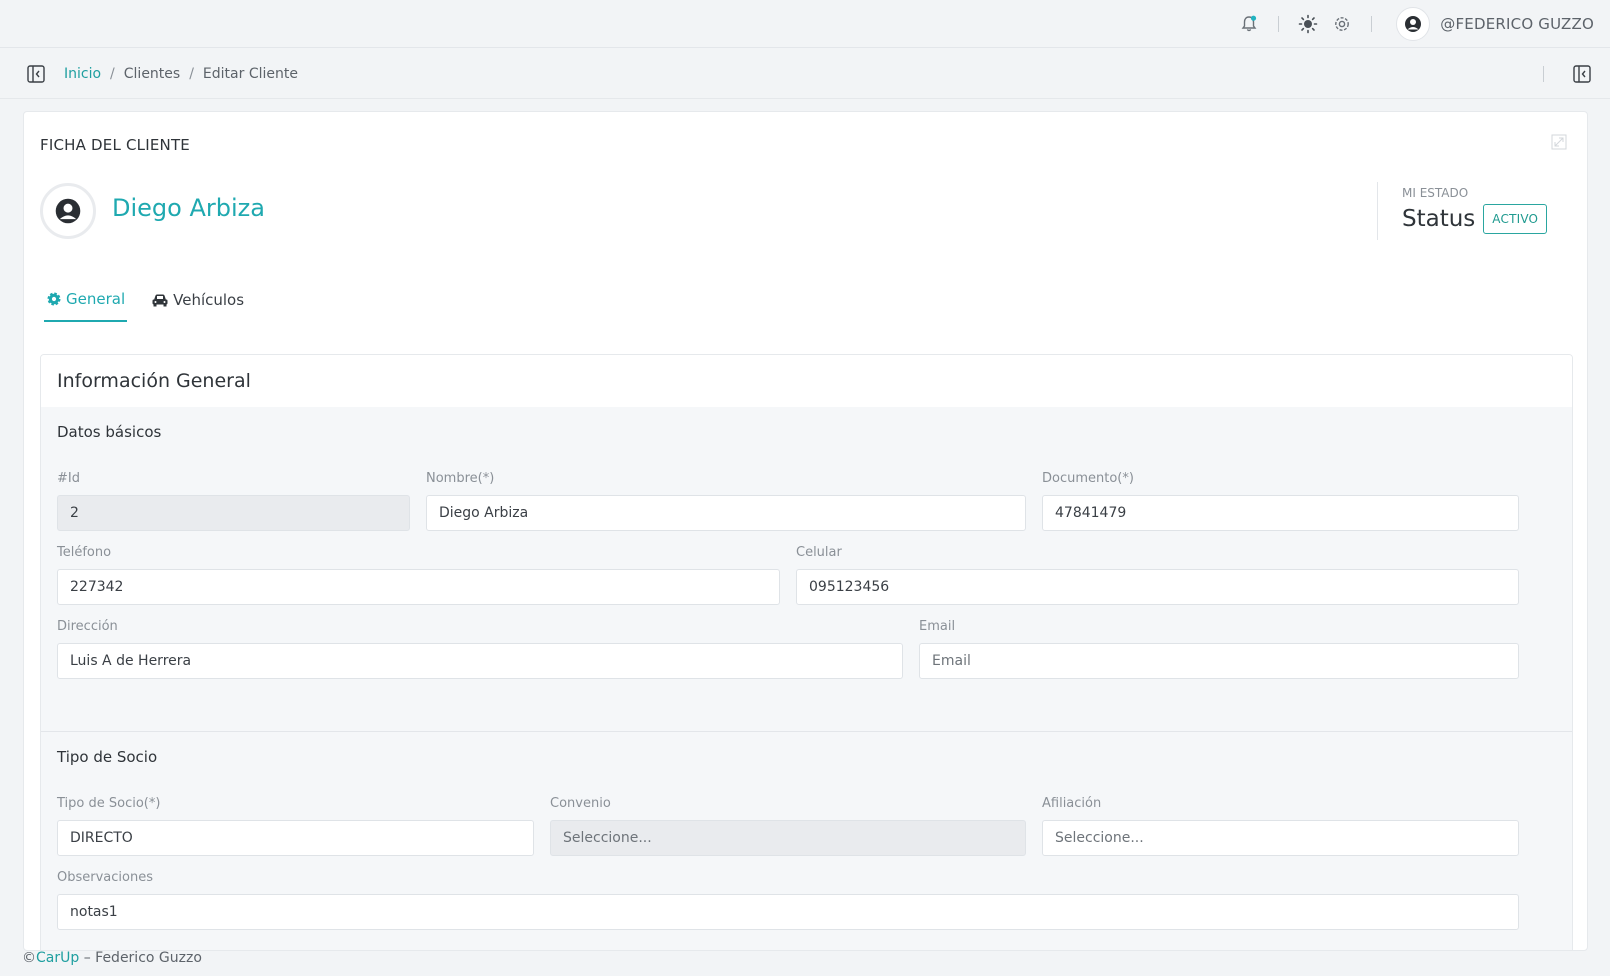 This screenshot has height=976, width=1610. What do you see at coordinates (82, 74) in the screenshot?
I see `breadcrumb-inicio: Inicio` at bounding box center [82, 74].